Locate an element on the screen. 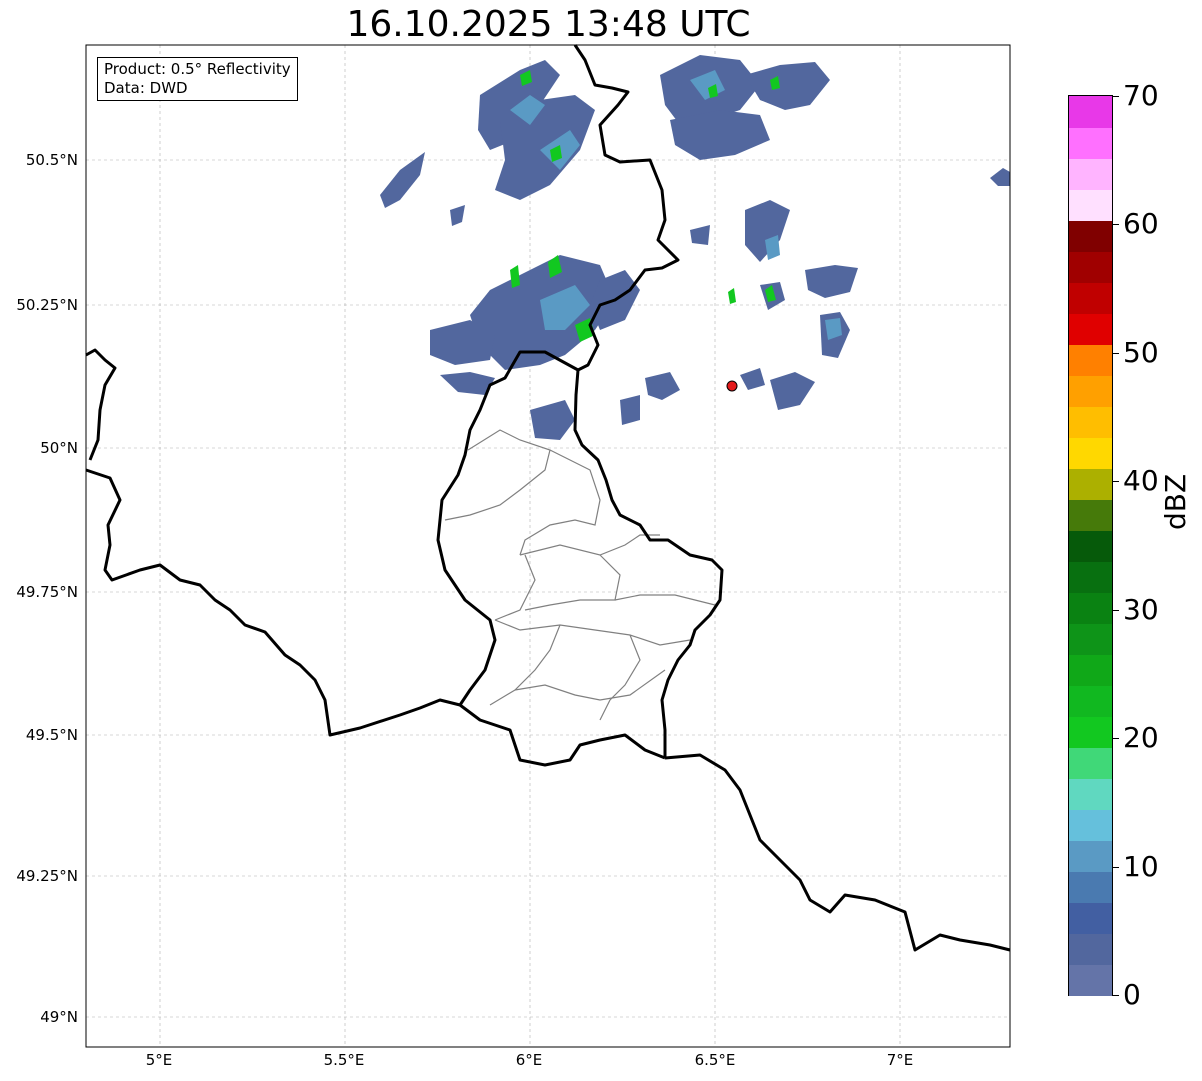 The height and width of the screenshot is (1081, 1202). lat-tick-label: 49.5°N is located at coordinates (51, 735).